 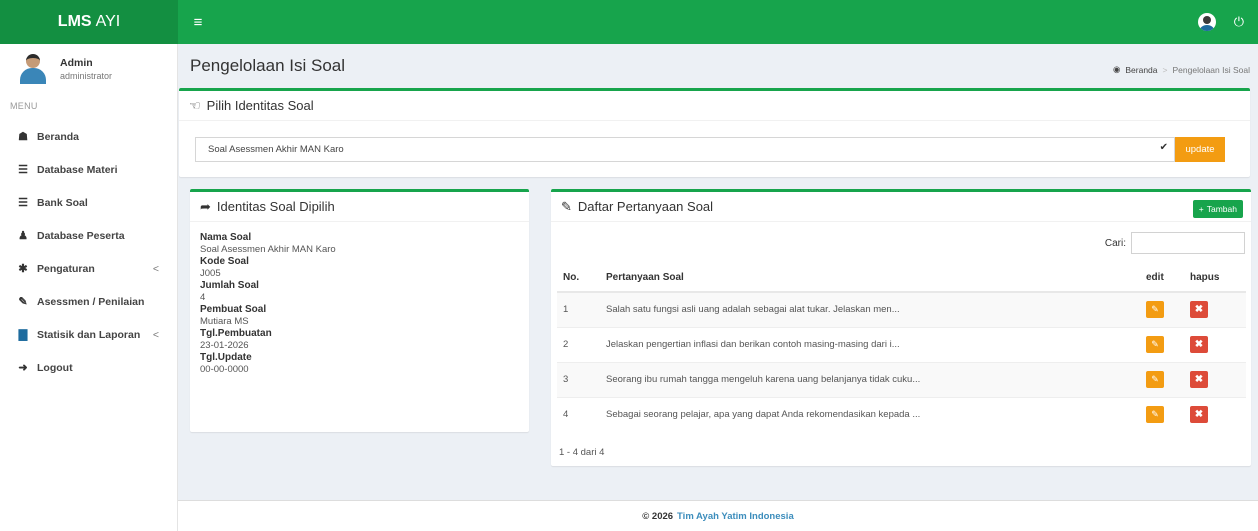 I want to click on users-icon: ♟, so click(x=23, y=236).